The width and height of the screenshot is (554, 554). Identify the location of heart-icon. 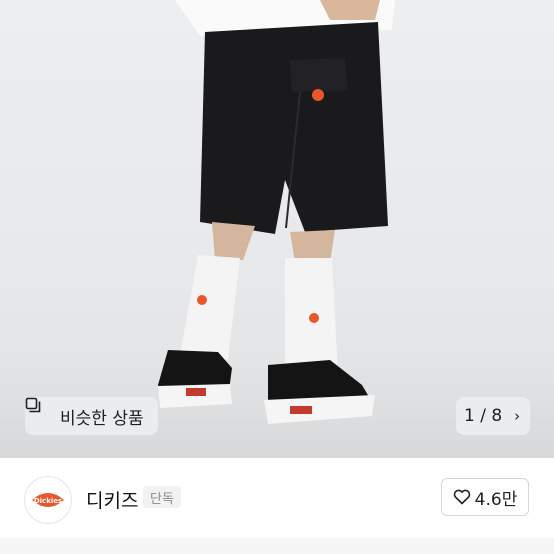
(462, 497).